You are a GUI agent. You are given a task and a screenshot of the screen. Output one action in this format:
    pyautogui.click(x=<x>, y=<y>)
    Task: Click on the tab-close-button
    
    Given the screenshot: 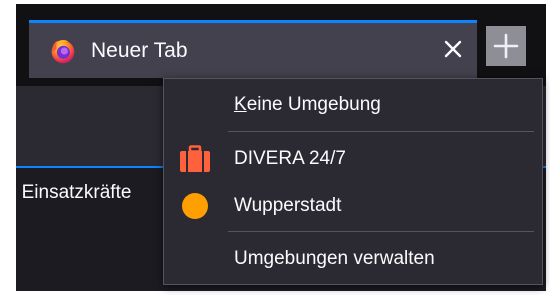 What is the action you would take?
    pyautogui.click(x=453, y=49)
    